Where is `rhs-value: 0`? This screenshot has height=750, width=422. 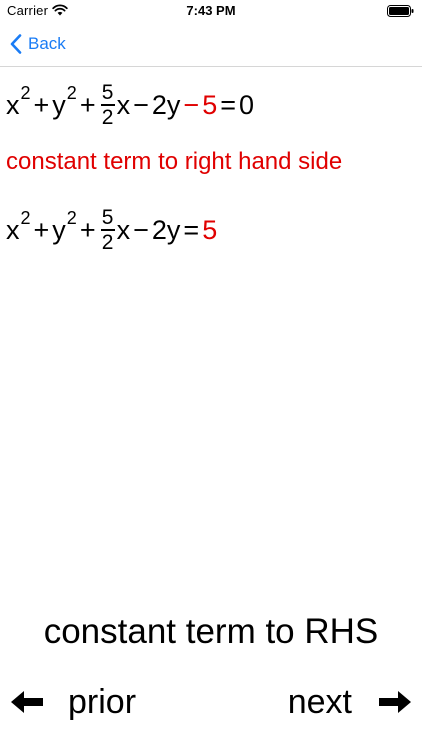 rhs-value: 0 is located at coordinates (247, 104).